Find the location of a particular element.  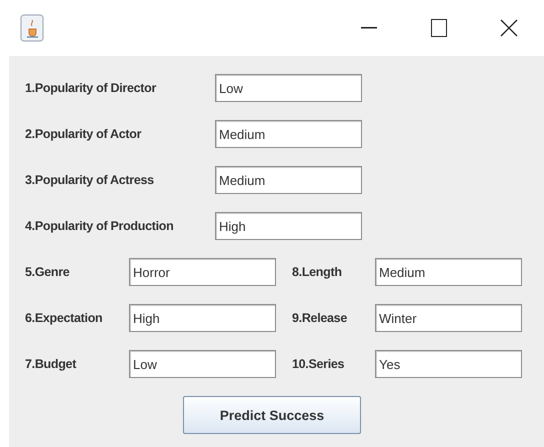

predict-button: Predict Success is located at coordinates (272, 415).